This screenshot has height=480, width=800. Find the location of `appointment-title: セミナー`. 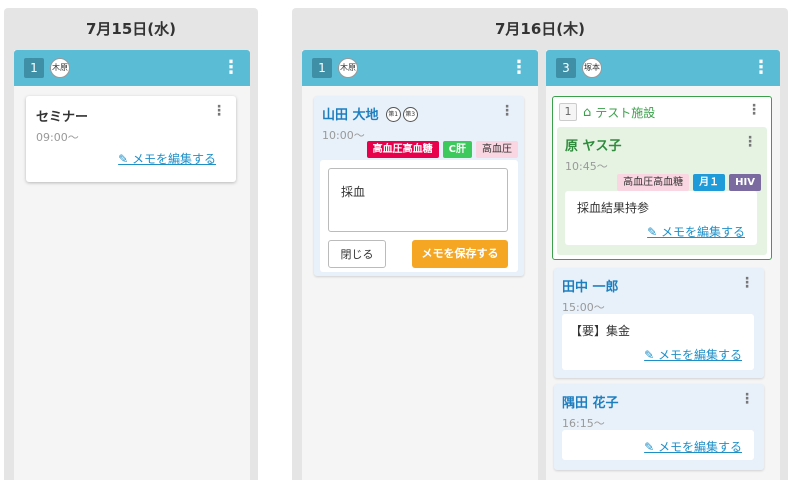

appointment-title: セミナー is located at coordinates (62, 117).